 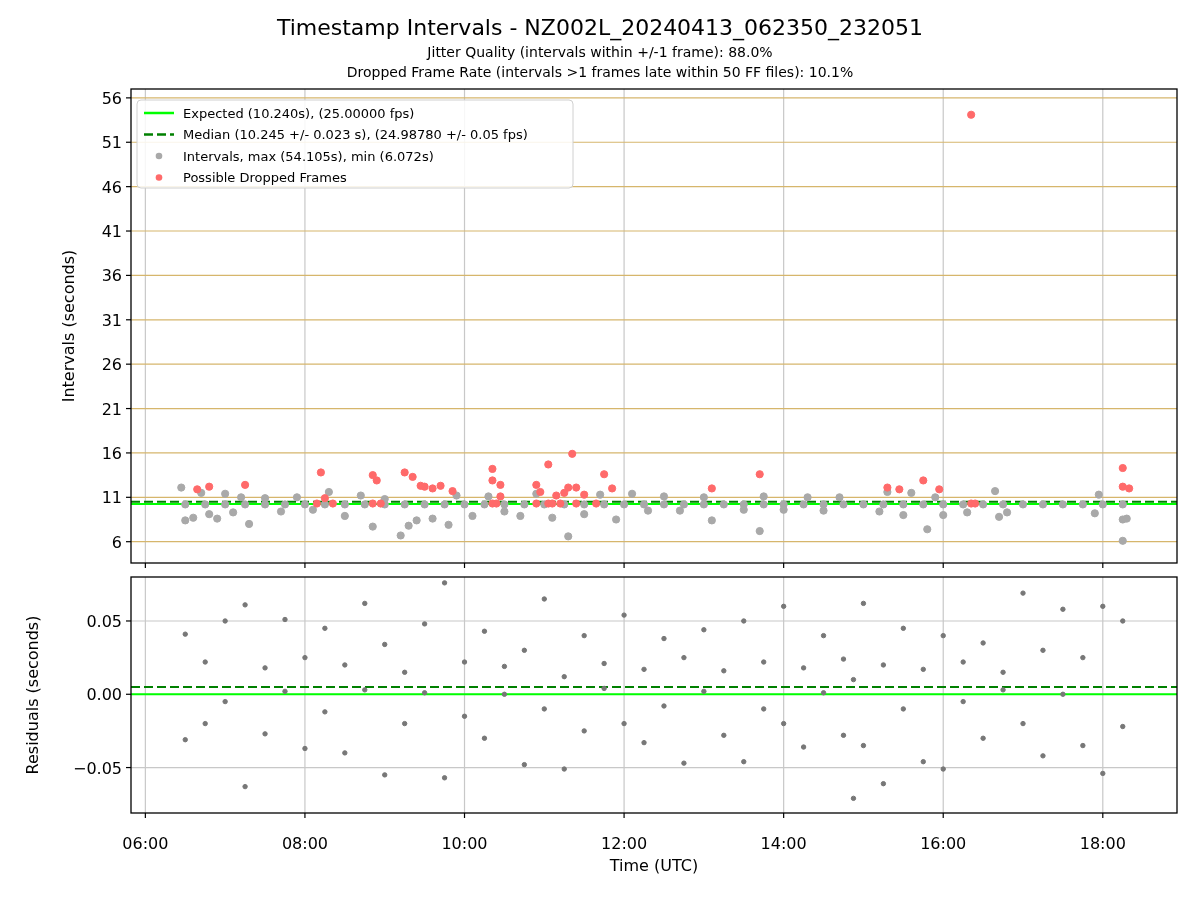 What do you see at coordinates (943, 843) in the screenshot?
I see `x-tick-label: 16:00` at bounding box center [943, 843].